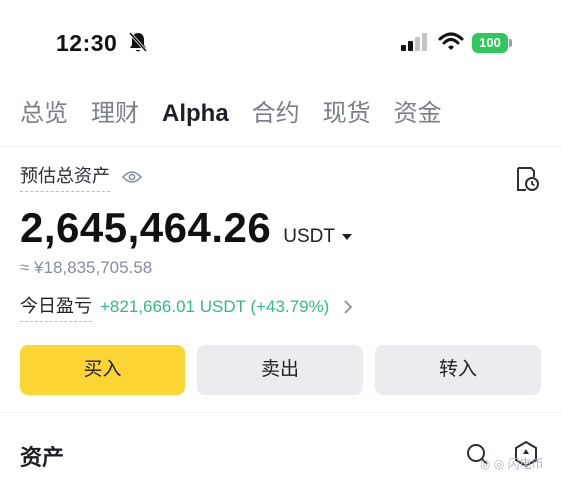 The image size is (561, 477). What do you see at coordinates (87, 43) in the screenshot?
I see `status-time: 12:30` at bounding box center [87, 43].